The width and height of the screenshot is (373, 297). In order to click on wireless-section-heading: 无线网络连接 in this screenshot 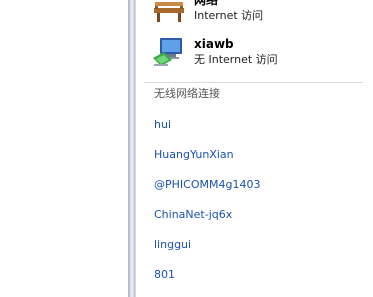, I will do `click(187, 93)`.